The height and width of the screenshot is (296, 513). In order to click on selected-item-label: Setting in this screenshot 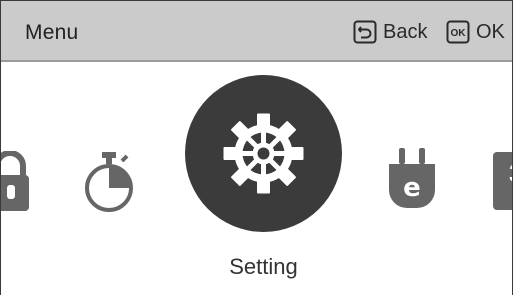, I will do `click(263, 266)`.